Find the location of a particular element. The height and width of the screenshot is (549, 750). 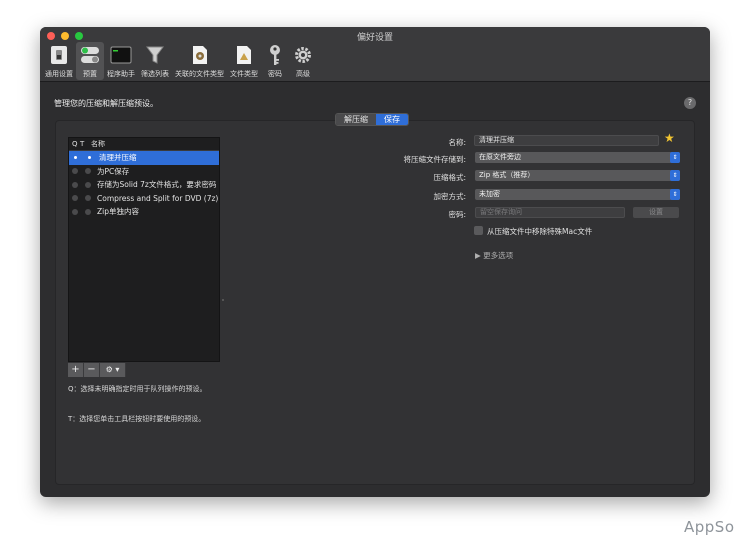

tab-helpers-label: 程序助手 is located at coordinates (121, 74).